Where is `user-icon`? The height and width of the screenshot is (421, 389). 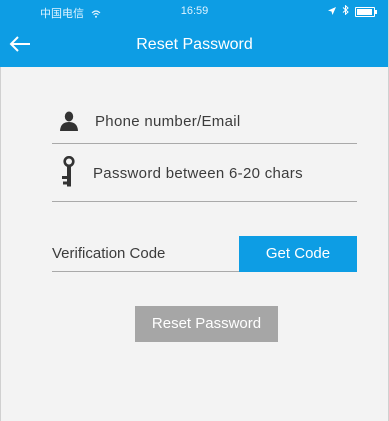
user-icon is located at coordinates (69, 121).